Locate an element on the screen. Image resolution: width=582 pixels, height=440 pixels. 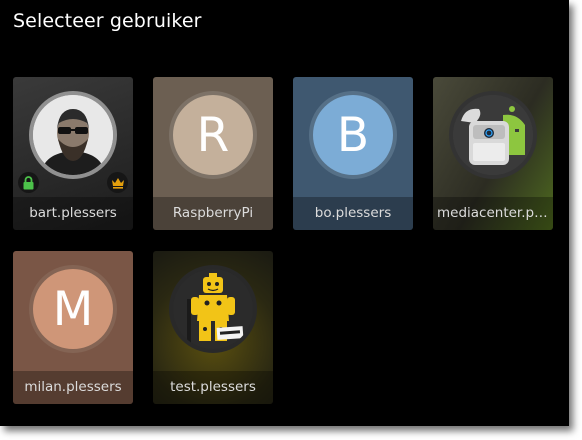
user-avatar: B is located at coordinates (353, 135).